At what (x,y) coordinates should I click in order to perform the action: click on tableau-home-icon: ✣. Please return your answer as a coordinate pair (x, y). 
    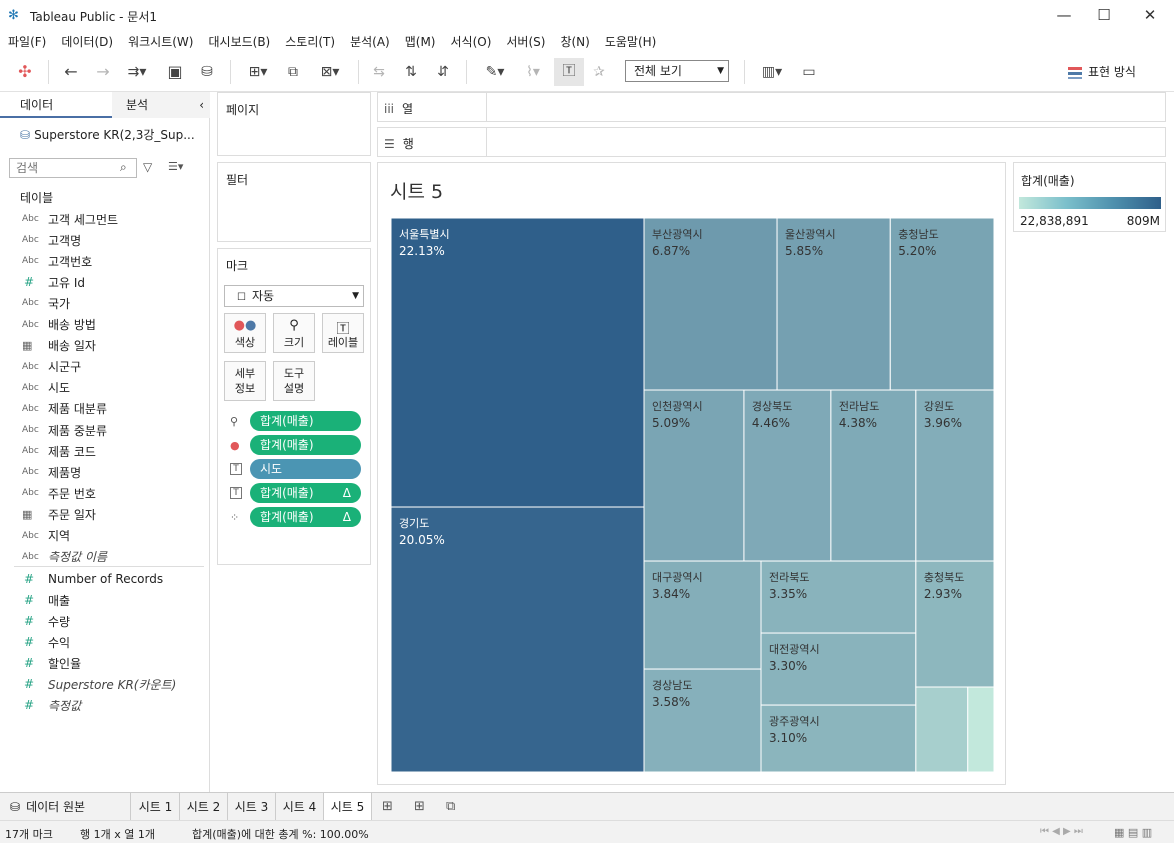
    Looking at the image, I should click on (25, 72).